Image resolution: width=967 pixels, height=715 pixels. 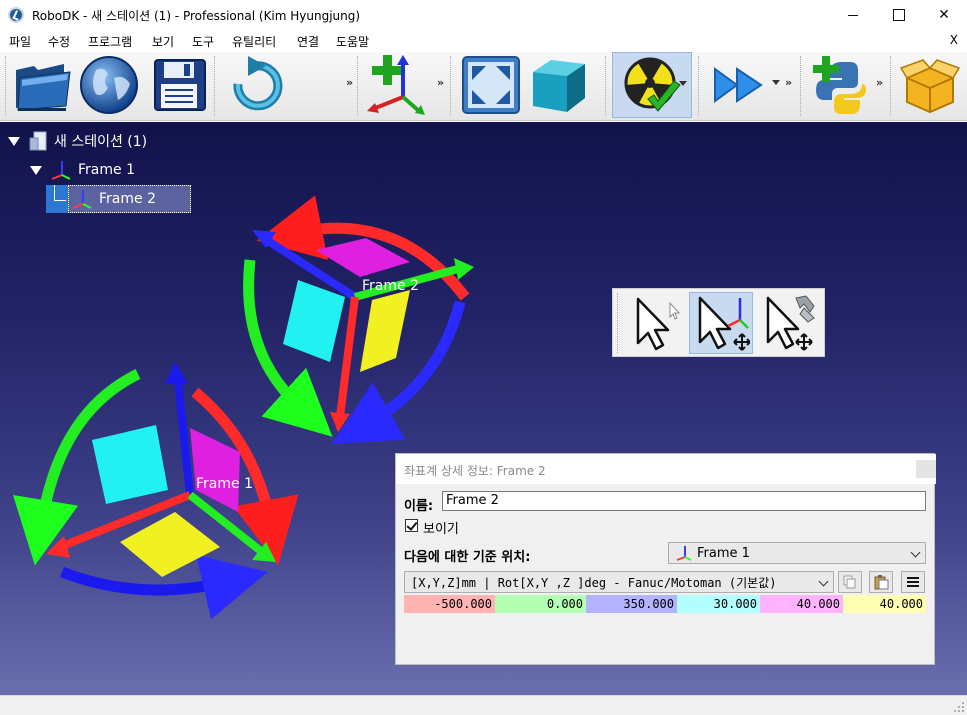 What do you see at coordinates (718, 604) in the screenshot?
I see `pose-value-field: 30.000` at bounding box center [718, 604].